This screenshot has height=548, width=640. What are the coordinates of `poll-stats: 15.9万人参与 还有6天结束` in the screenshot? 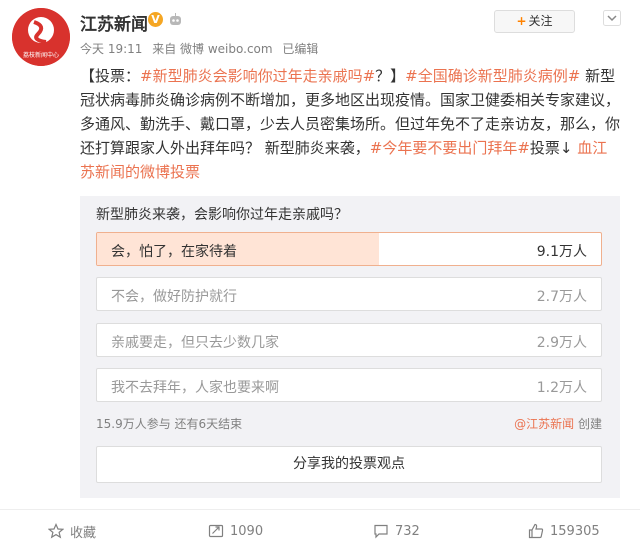 It's located at (169, 424).